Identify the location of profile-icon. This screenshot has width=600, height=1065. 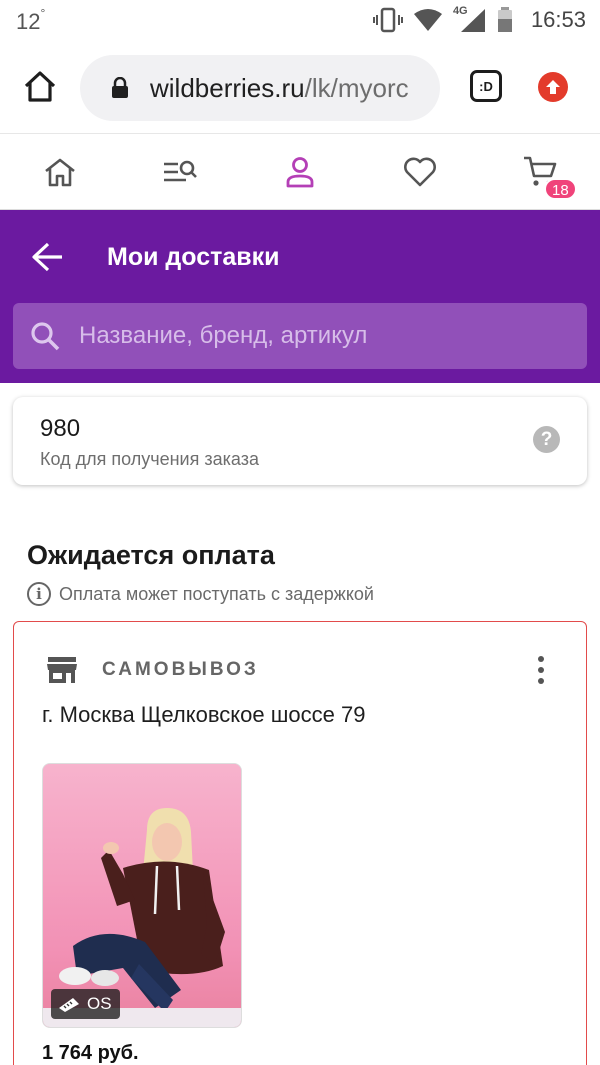
(300, 172).